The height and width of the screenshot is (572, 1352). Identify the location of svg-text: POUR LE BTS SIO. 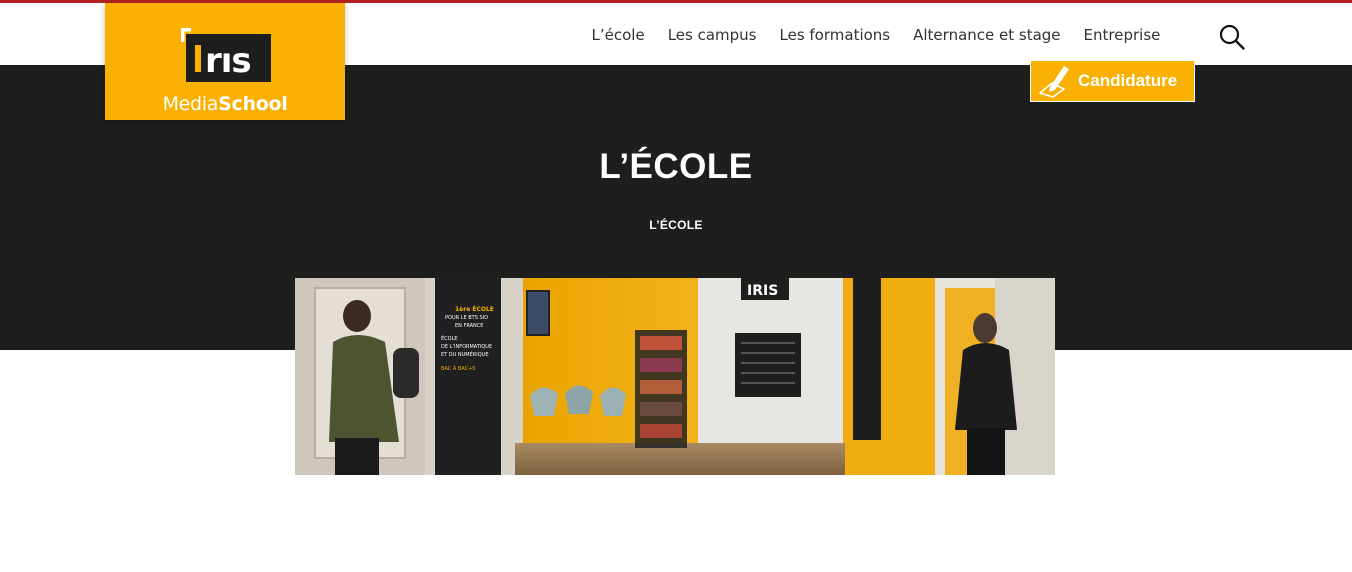
(466, 318).